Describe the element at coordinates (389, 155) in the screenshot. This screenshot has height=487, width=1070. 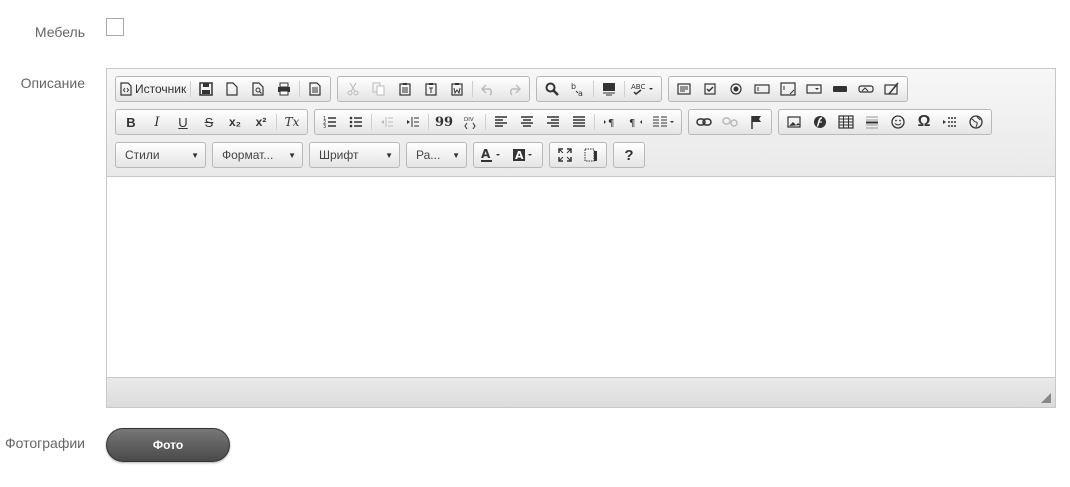
I see `chevron-down-icon: ▼` at that location.